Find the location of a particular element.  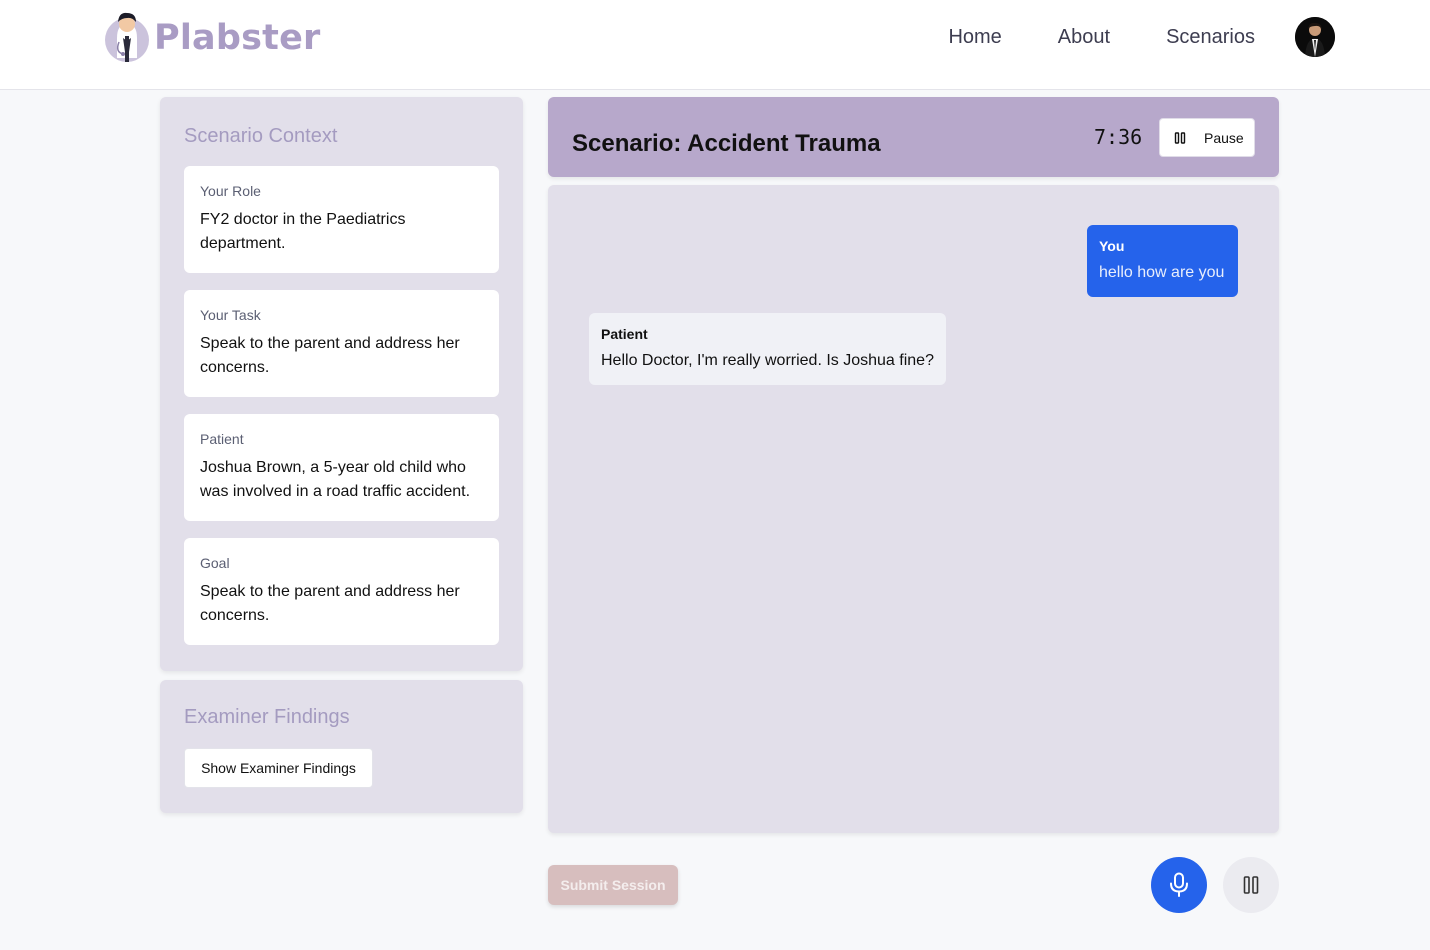

message-text: hello how are you is located at coordinates (1162, 272).